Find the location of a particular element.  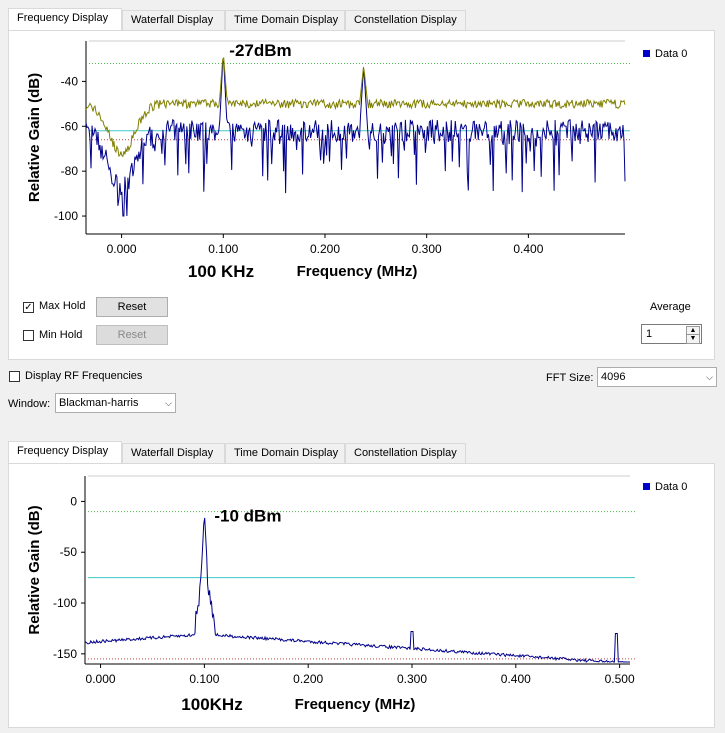

y-tick-label: -60 is located at coordinates (70, 126).